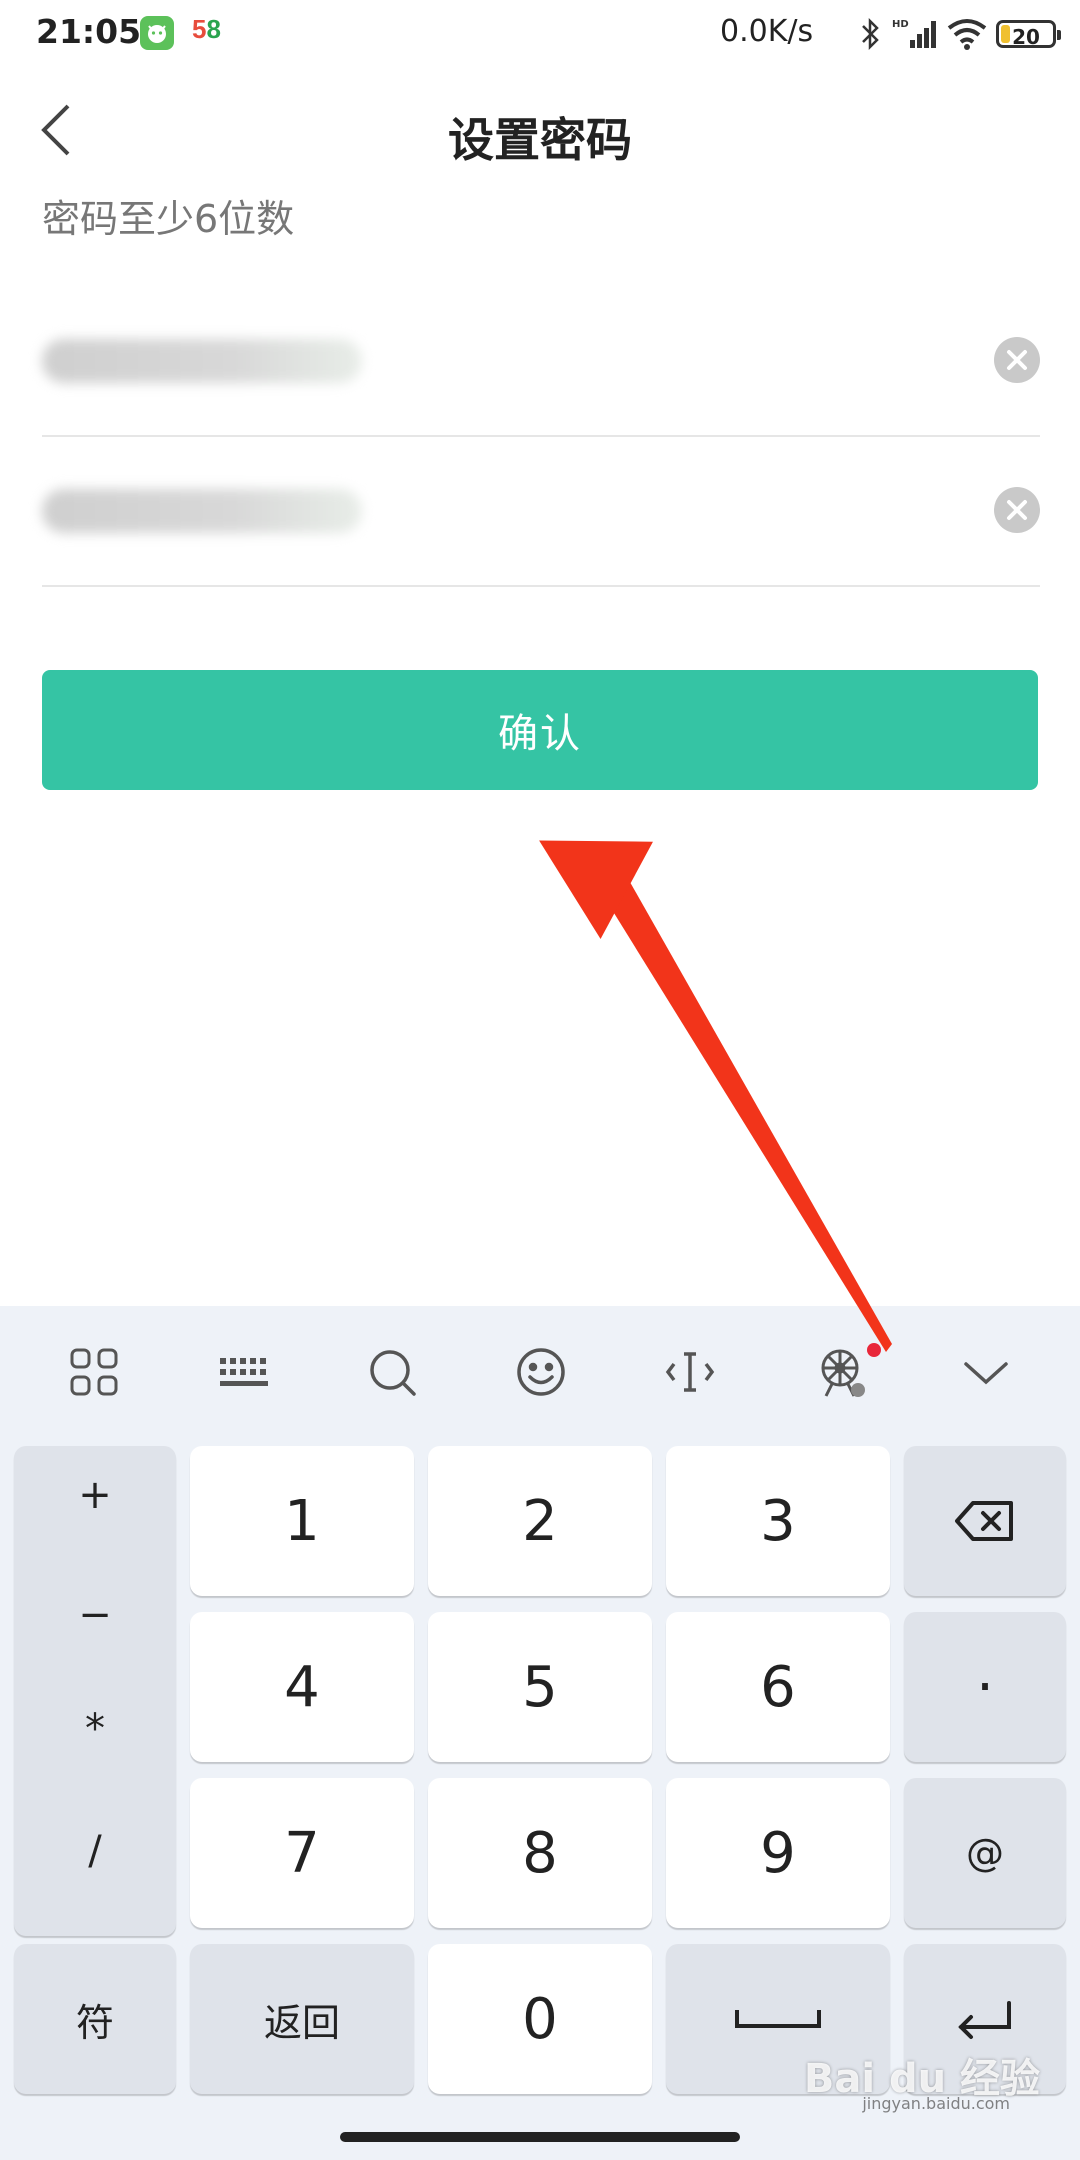 The width and height of the screenshot is (1080, 2160). I want to click on key-9: 9, so click(778, 1853).